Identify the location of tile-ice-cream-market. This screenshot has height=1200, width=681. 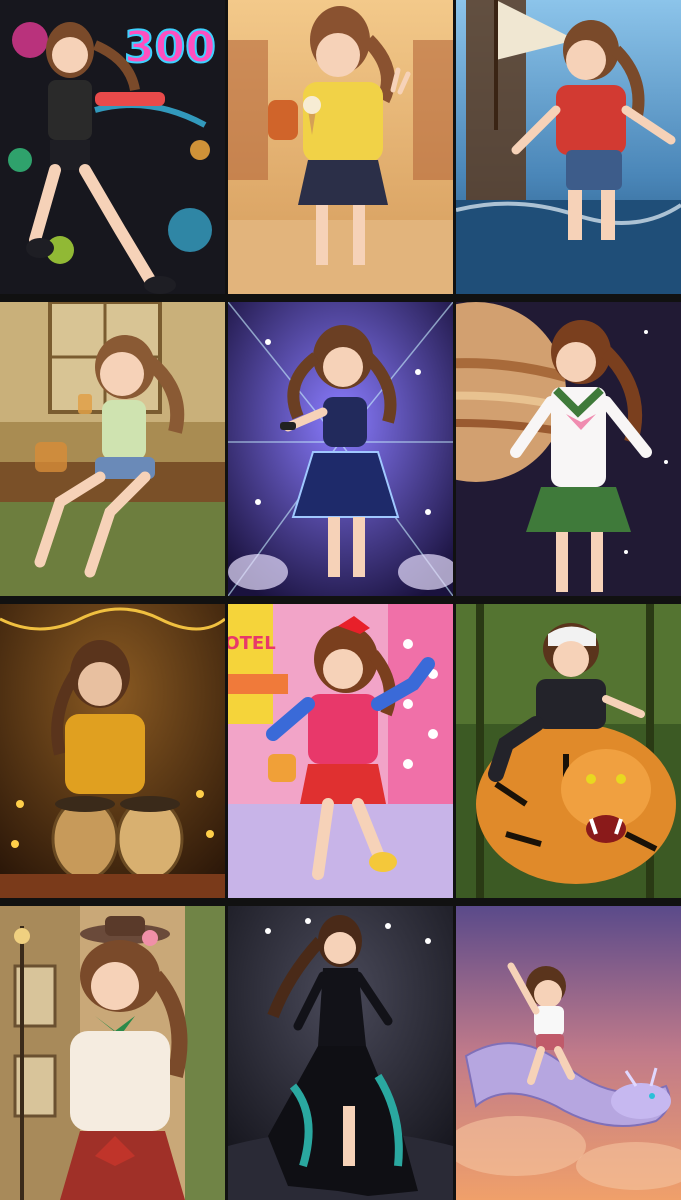
(340, 147).